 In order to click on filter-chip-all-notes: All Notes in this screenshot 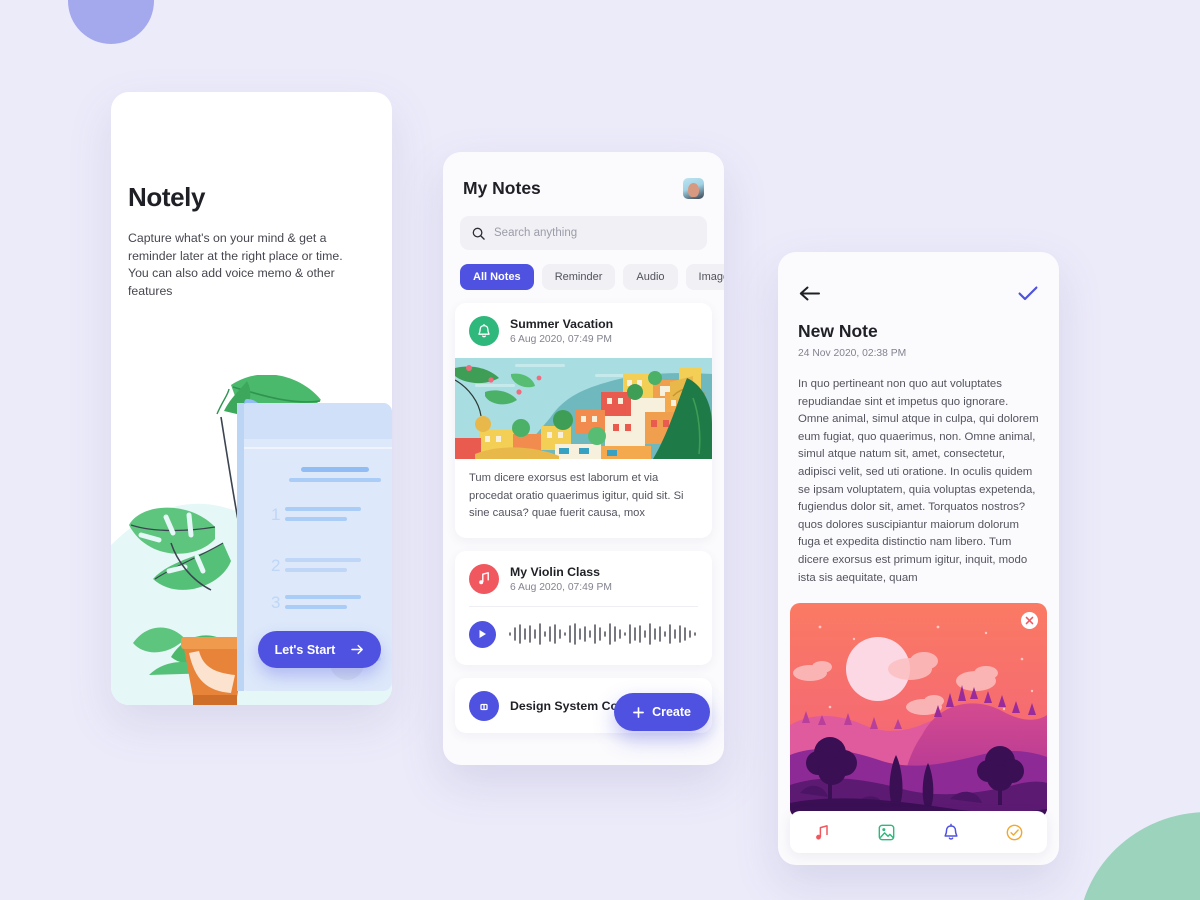, I will do `click(497, 277)`.